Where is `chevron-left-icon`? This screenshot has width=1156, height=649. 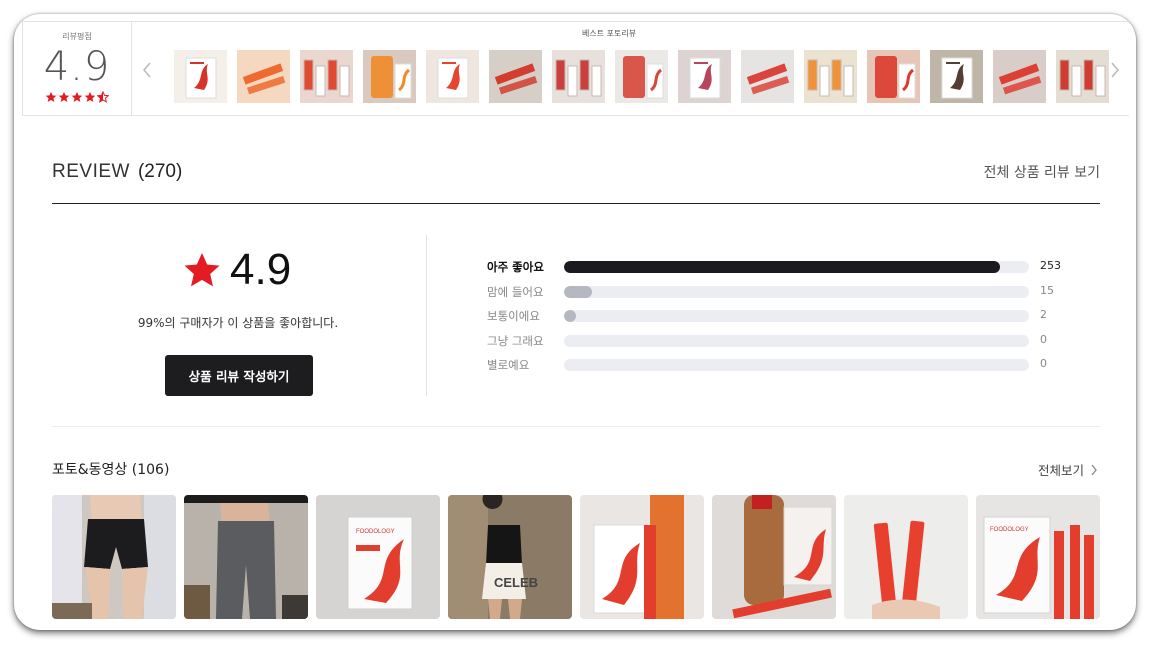 chevron-left-icon is located at coordinates (147, 70).